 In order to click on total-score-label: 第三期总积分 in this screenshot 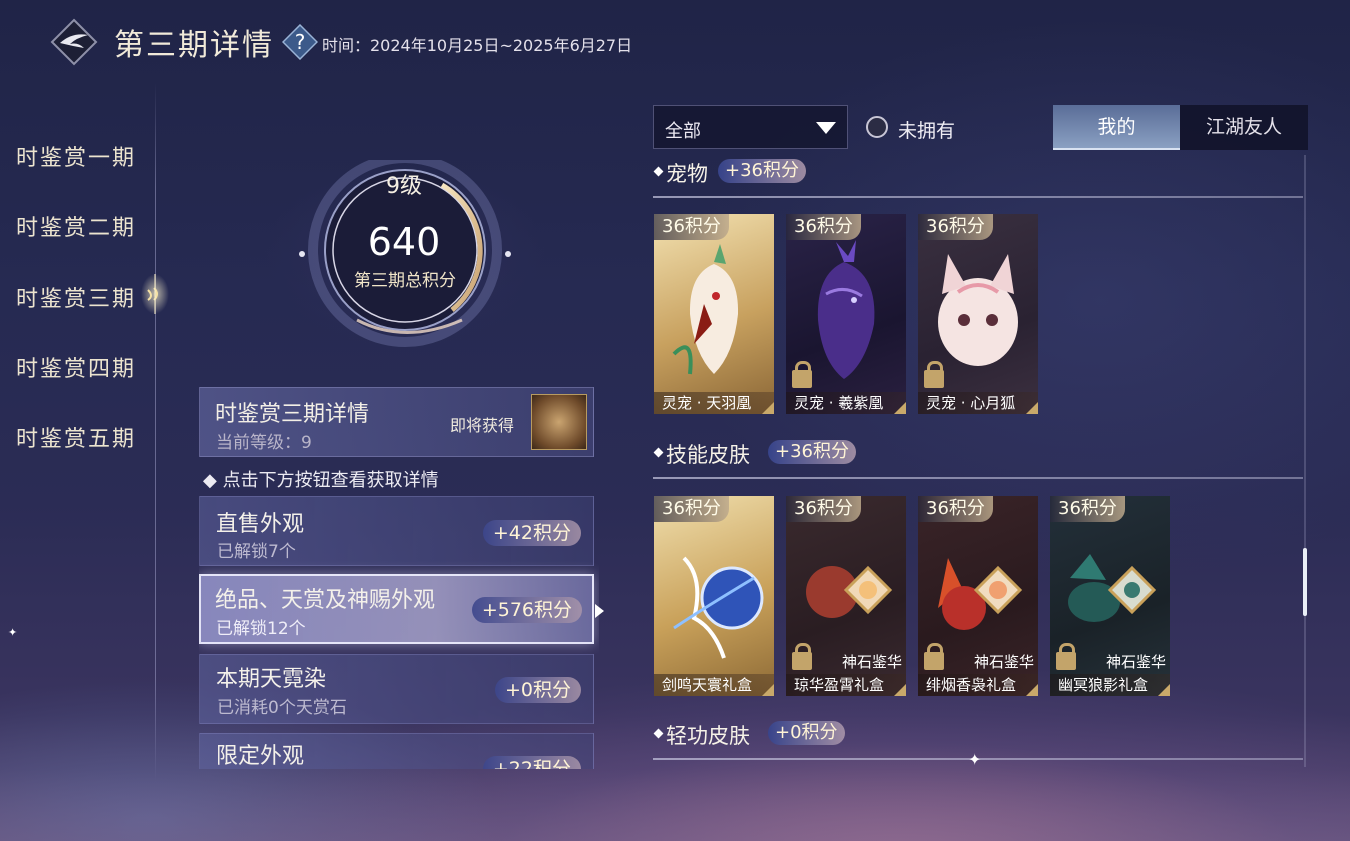, I will do `click(405, 281)`.